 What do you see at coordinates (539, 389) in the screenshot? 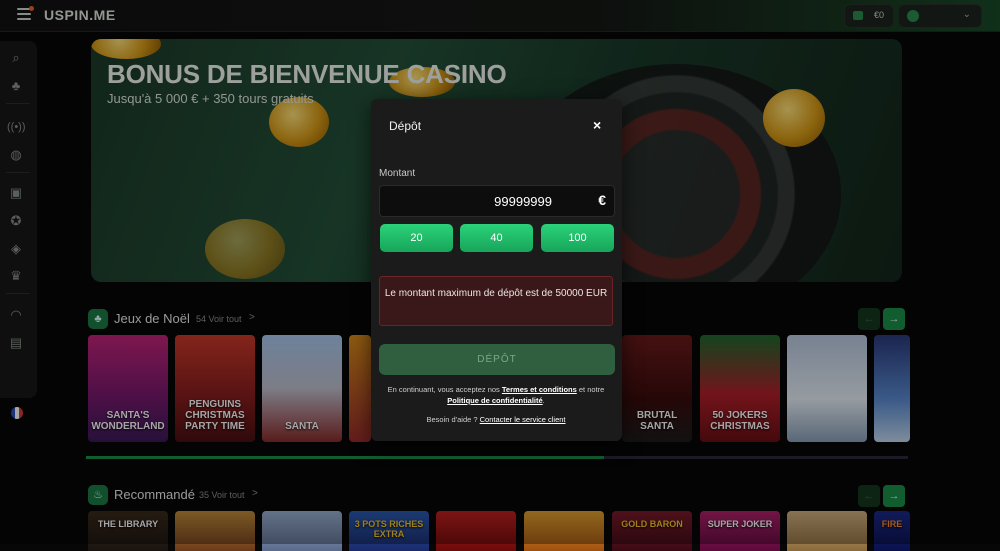
I see `terms-link: Termes et conditions` at bounding box center [539, 389].